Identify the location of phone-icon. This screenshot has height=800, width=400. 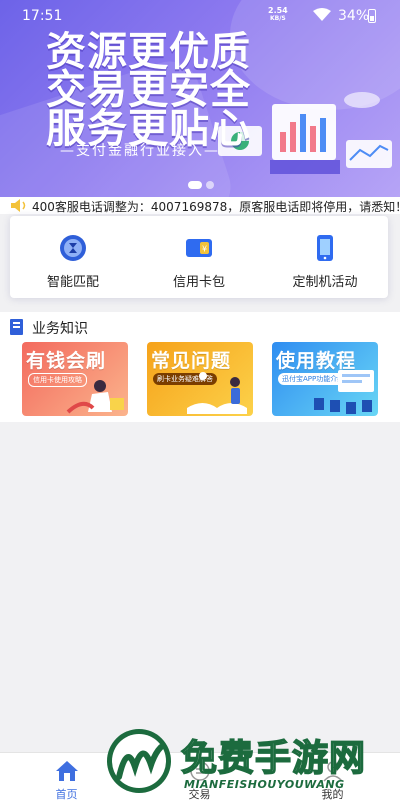
(325, 248).